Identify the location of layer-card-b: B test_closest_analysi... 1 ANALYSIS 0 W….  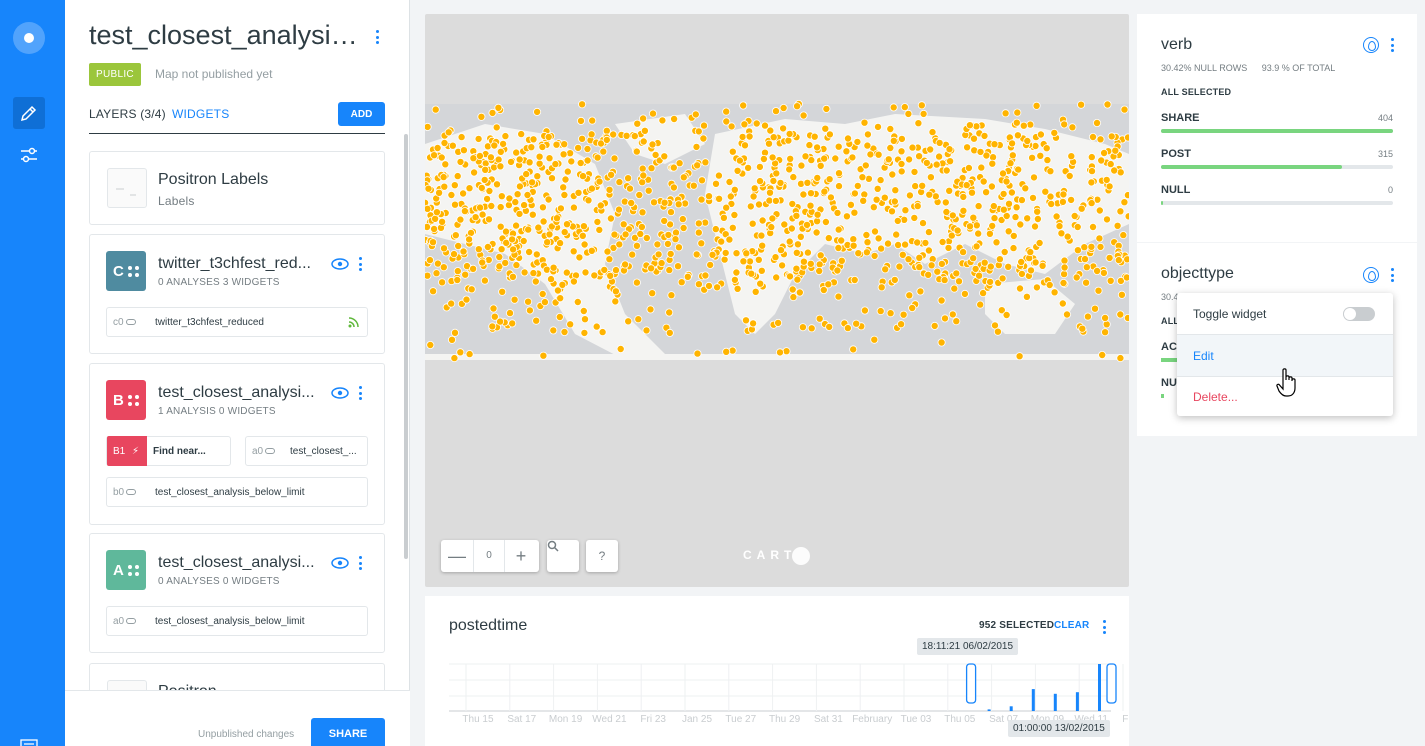
(237, 444).